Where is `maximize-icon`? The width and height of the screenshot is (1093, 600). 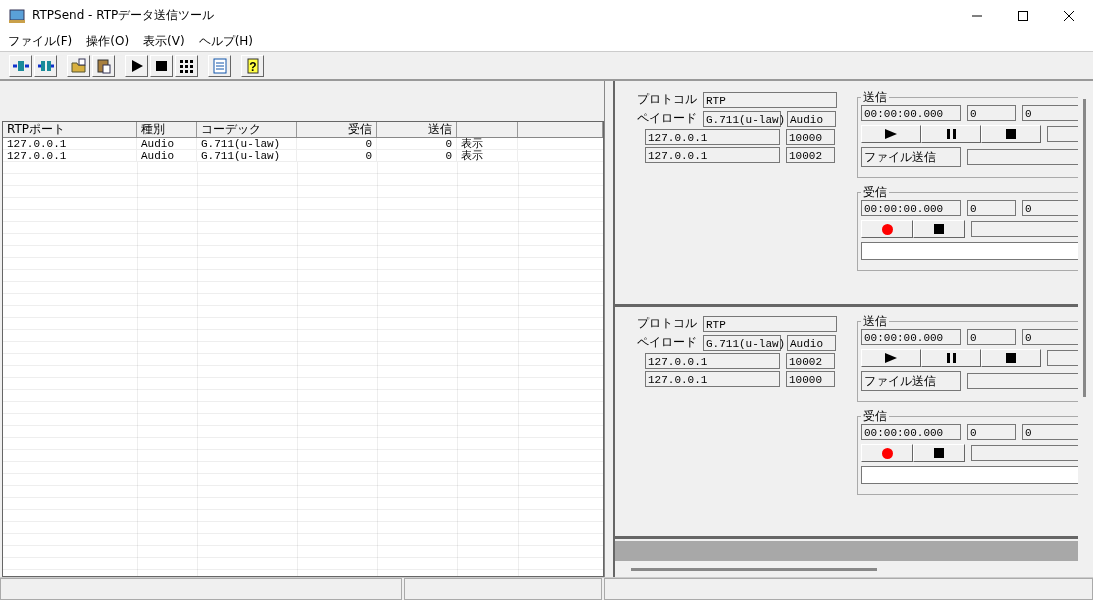
maximize-icon is located at coordinates (1023, 15).